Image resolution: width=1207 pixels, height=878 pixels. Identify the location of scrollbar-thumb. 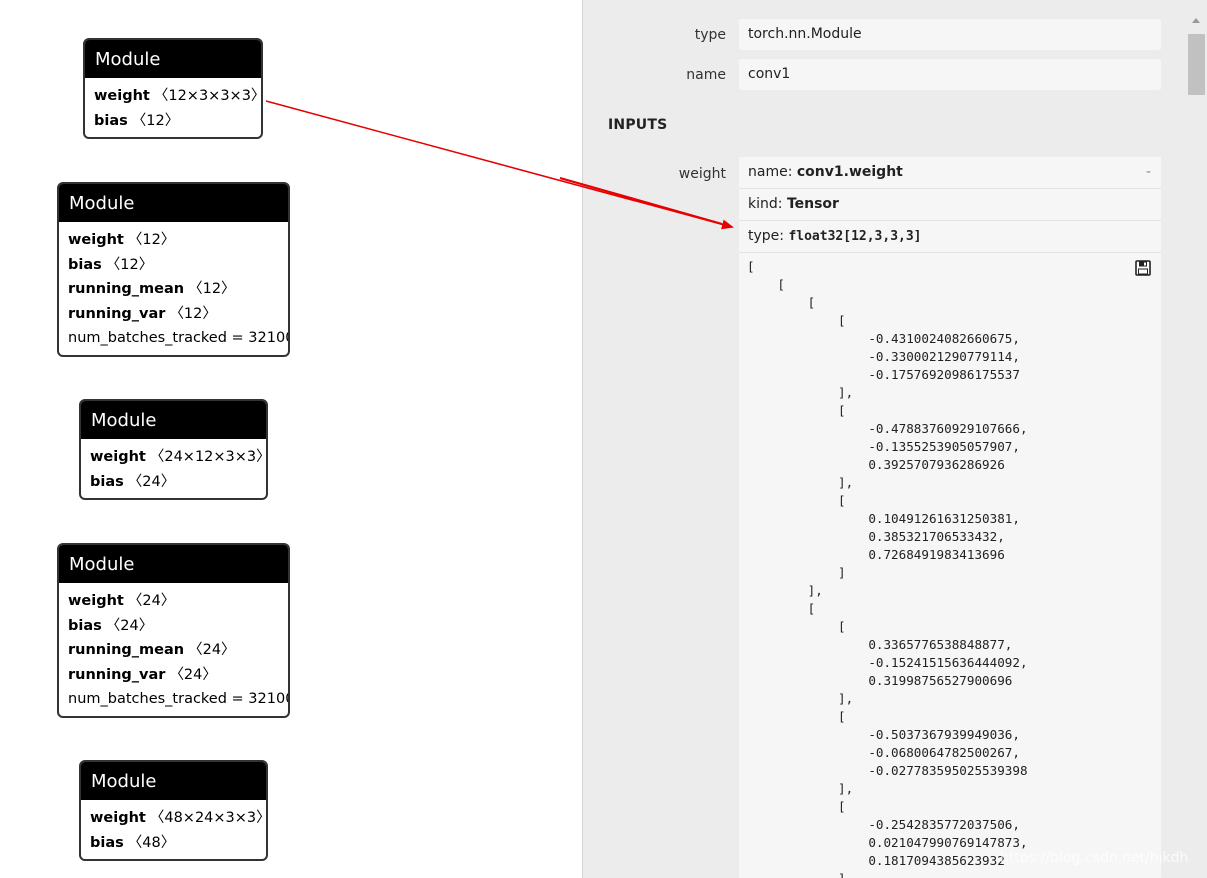
(1196, 64).